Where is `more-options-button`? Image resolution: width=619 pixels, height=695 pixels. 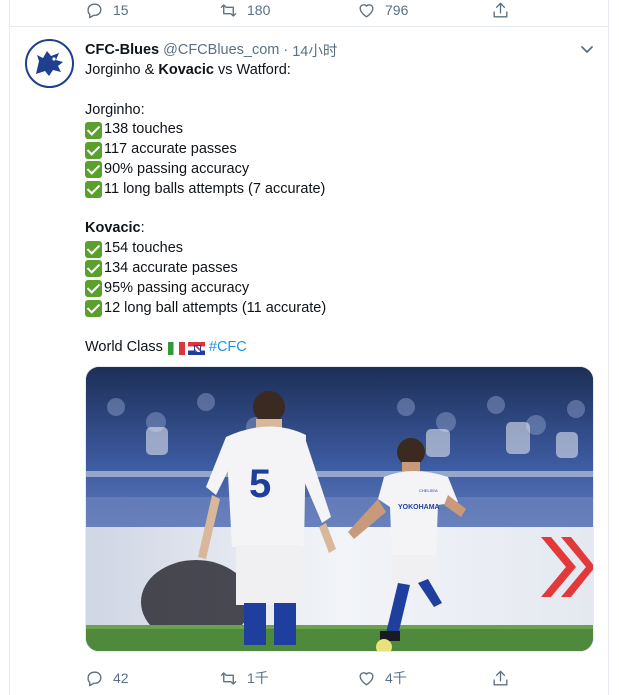 more-options-button is located at coordinates (587, 49).